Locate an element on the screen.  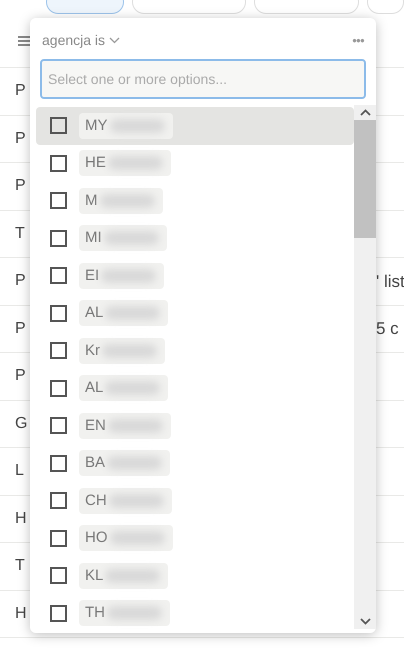
option-label: BA is located at coordinates (95, 463).